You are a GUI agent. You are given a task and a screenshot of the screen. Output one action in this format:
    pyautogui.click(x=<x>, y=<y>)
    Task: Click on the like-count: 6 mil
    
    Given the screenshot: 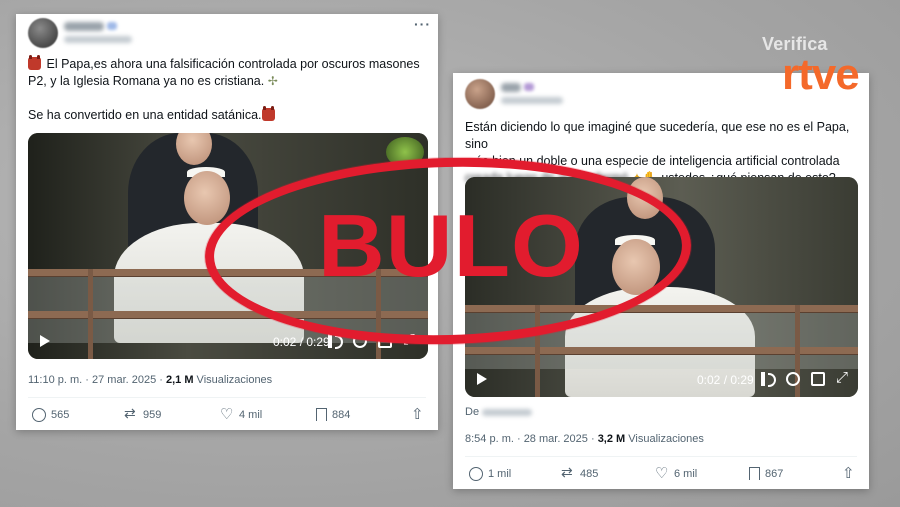 What is the action you would take?
    pyautogui.click(x=686, y=474)
    